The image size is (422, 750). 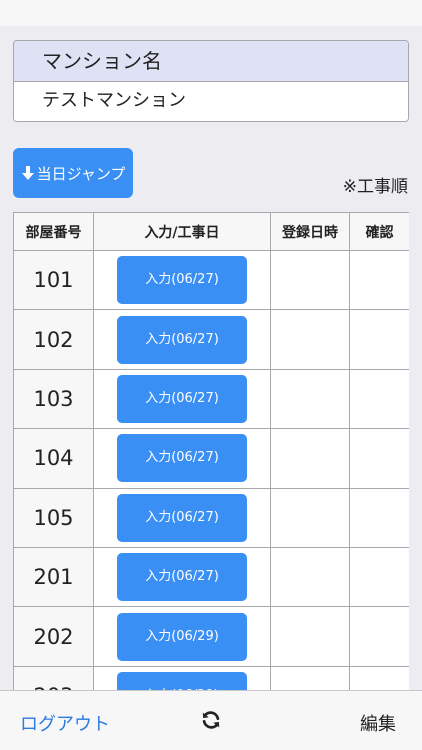 I want to click on room-number: 203, so click(x=53, y=677).